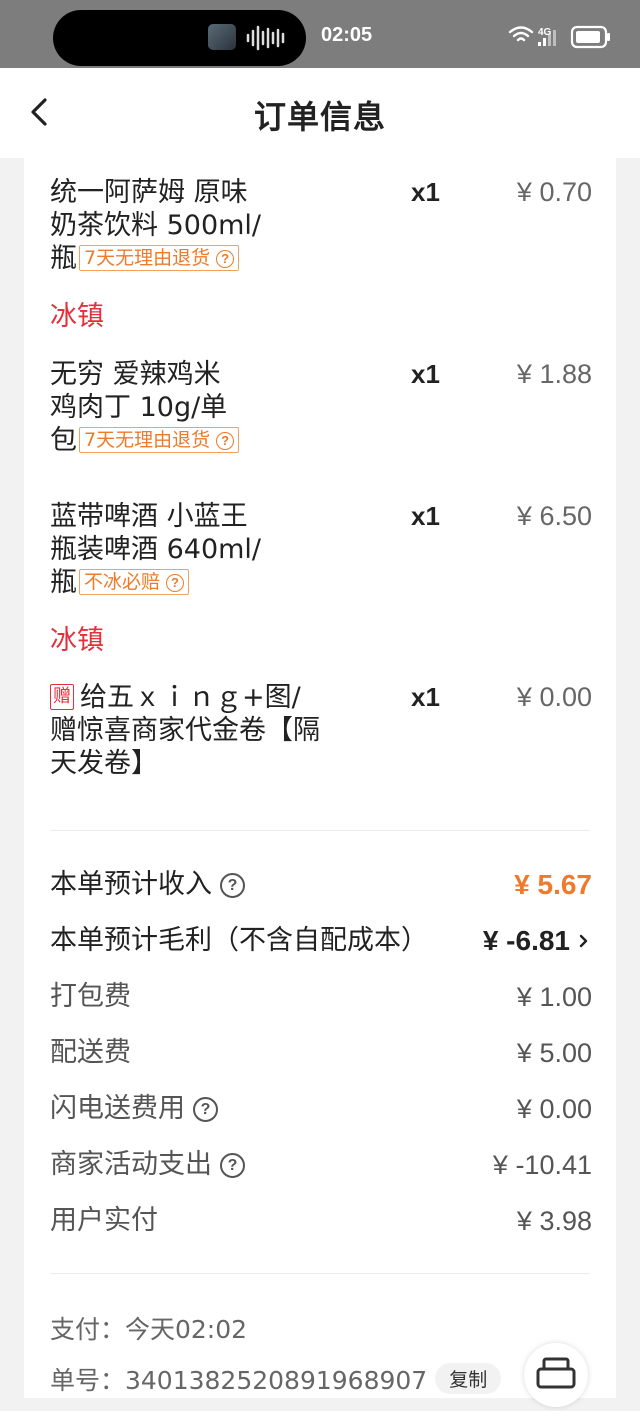  Describe the element at coordinates (276, 1379) in the screenshot. I see `order-number: 单号：3401382520891968907 复制` at that location.